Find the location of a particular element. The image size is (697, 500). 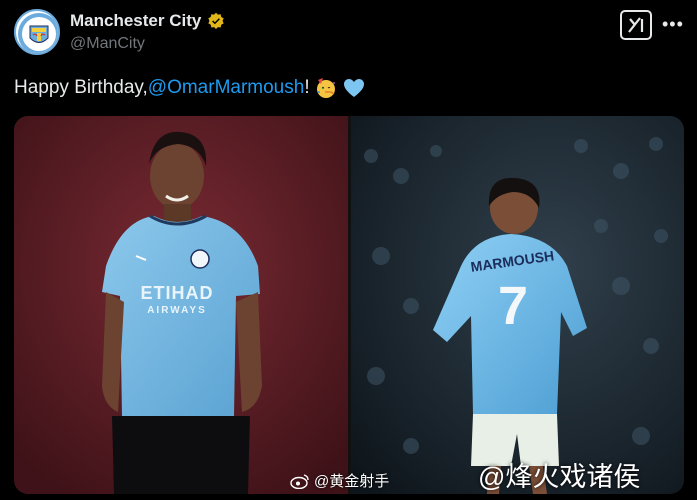

tweet-text-after: ! is located at coordinates (307, 87).